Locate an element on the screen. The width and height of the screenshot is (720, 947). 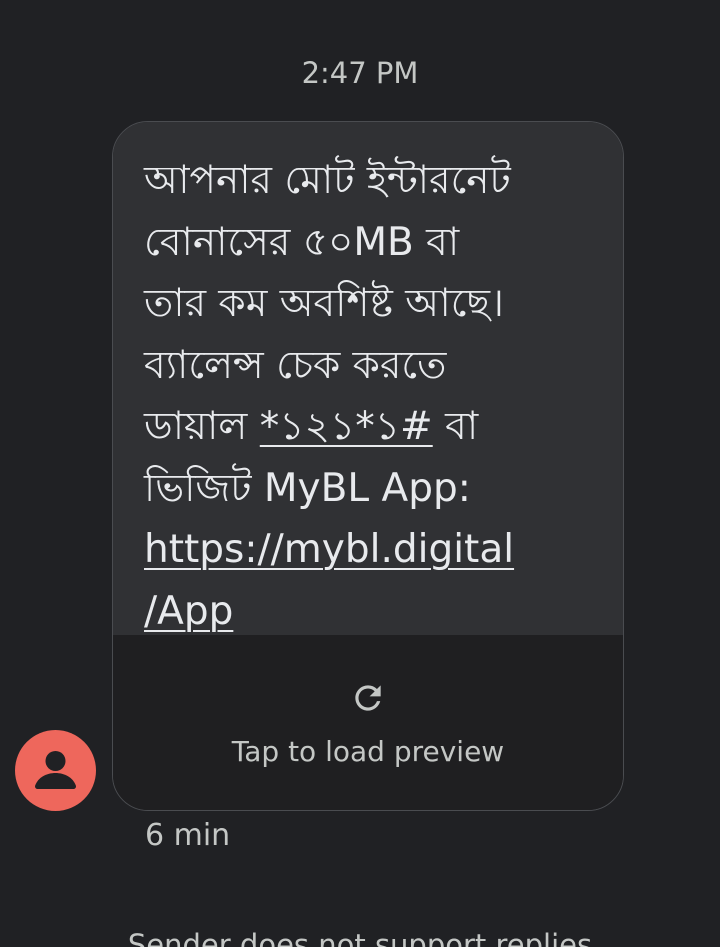
message-timestamp-header: 2:47 PM is located at coordinates (360, 73).